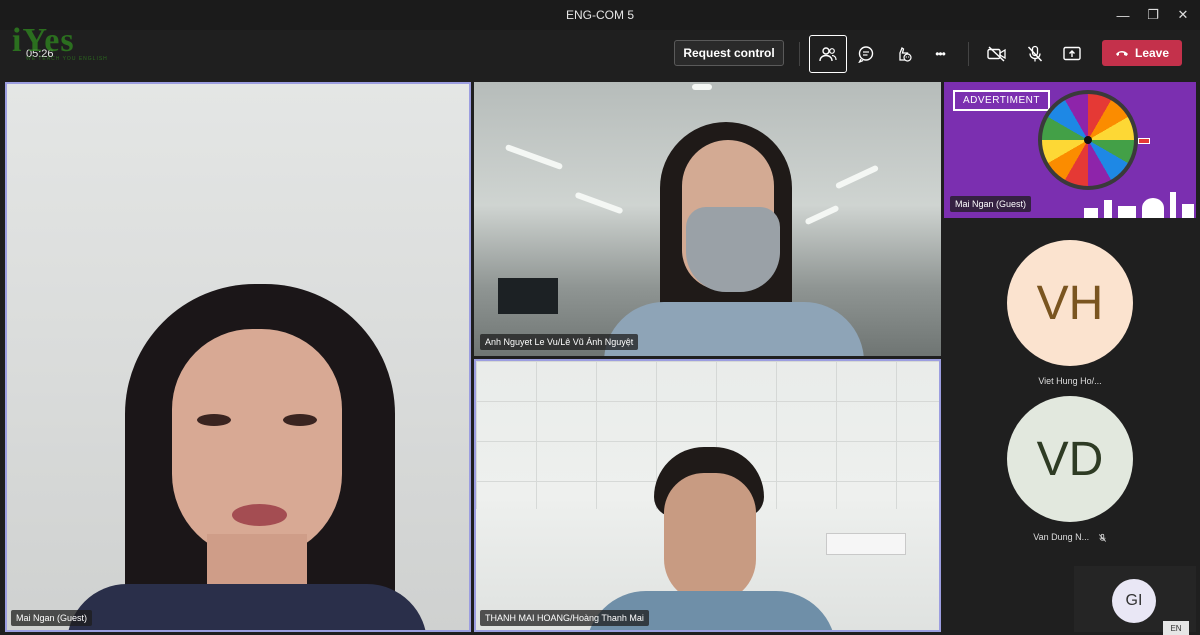 Image resolution: width=1200 pixels, height=635 pixels. What do you see at coordinates (1144, 141) in the screenshot?
I see `wheel-pointer` at bounding box center [1144, 141].